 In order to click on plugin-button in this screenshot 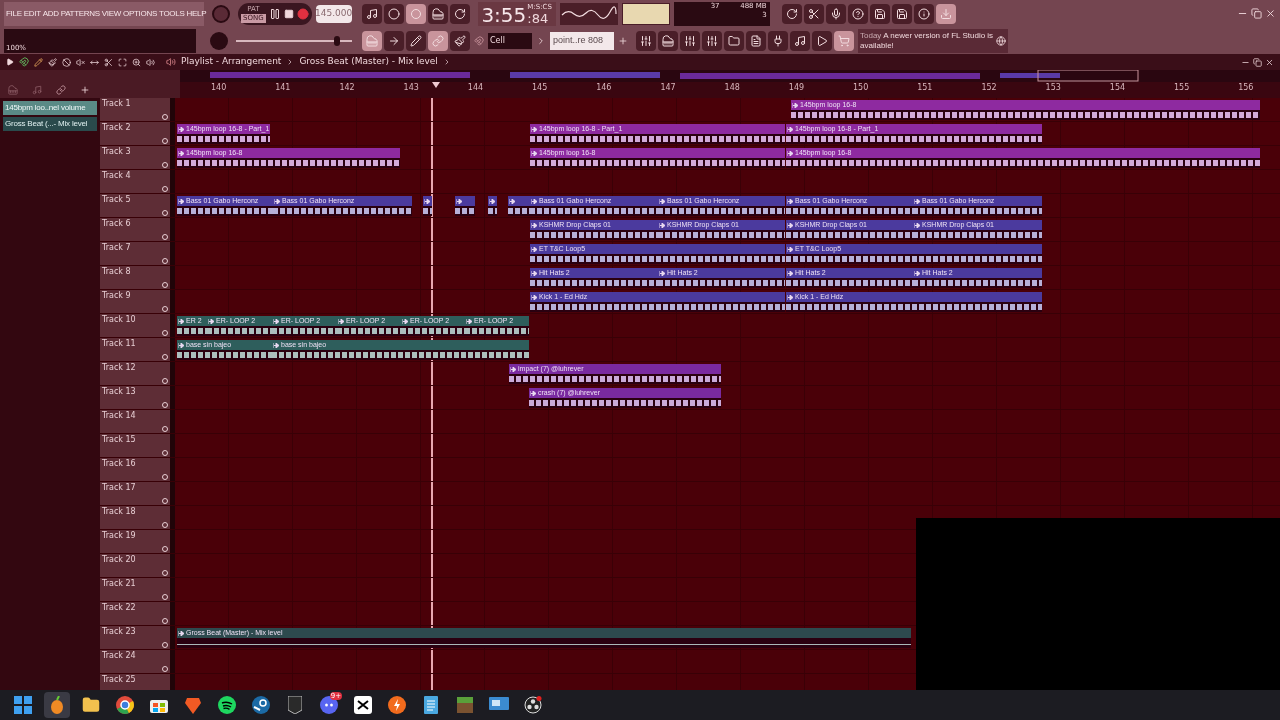, I will do `click(778, 40)`.